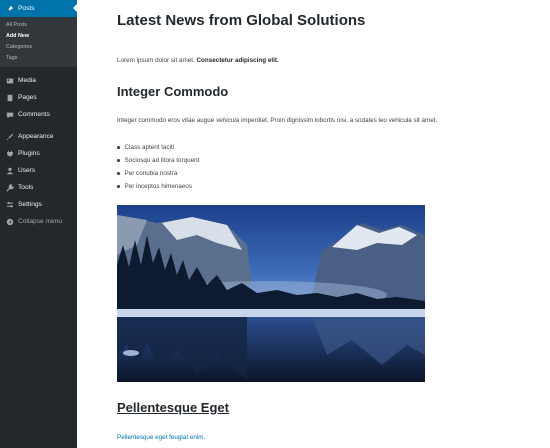  I want to click on settings-icon, so click(9, 204).